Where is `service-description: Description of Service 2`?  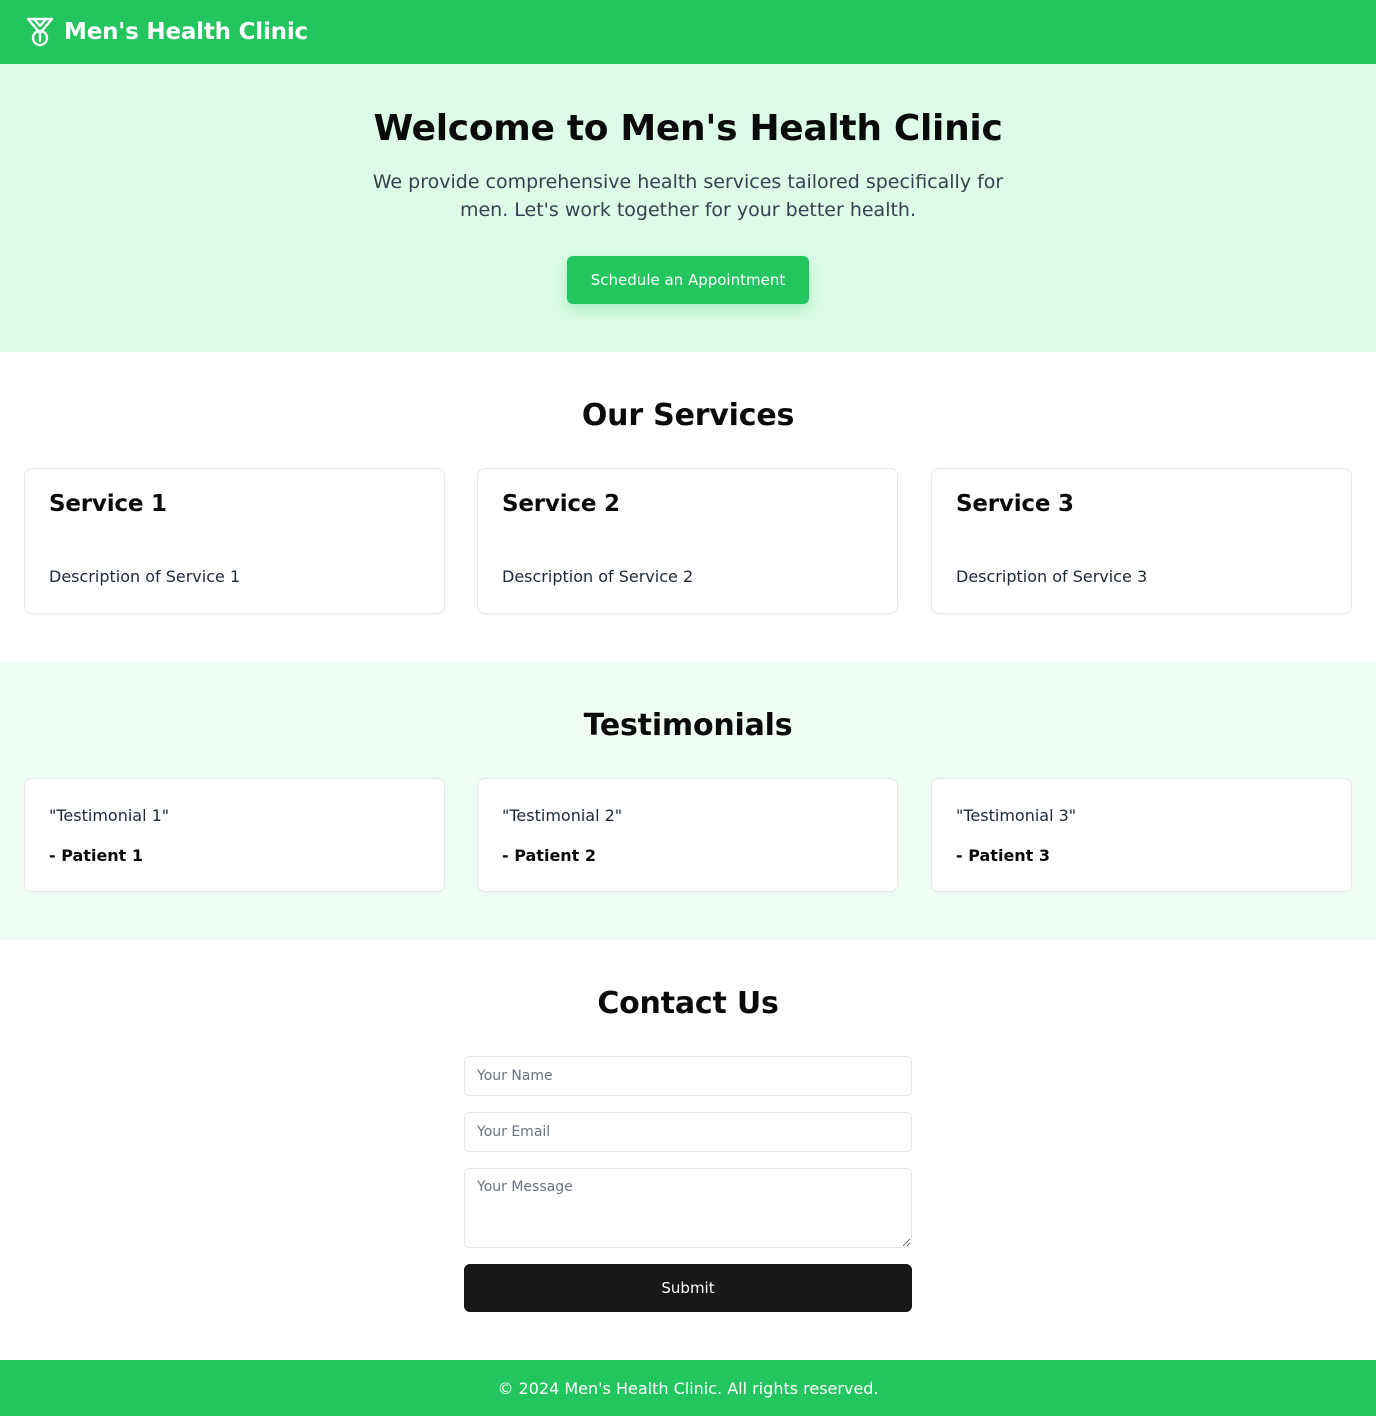 service-description: Description of Service 2 is located at coordinates (598, 576).